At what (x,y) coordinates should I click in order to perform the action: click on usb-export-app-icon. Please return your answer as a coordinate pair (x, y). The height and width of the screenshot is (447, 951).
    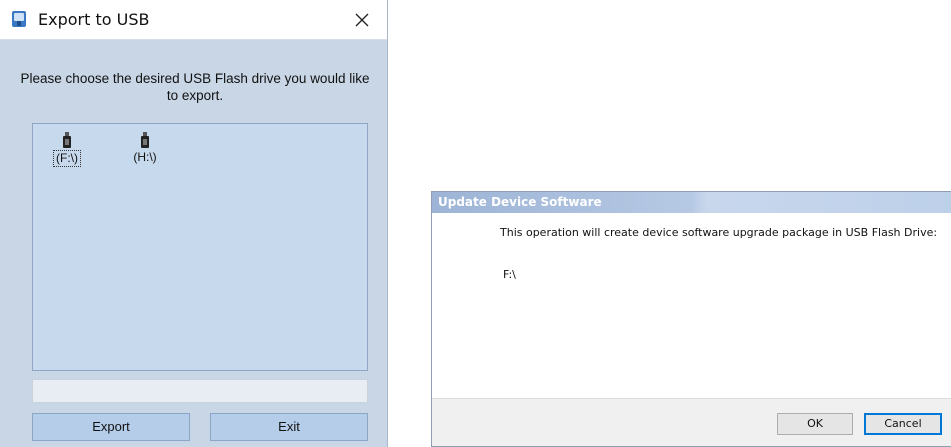
    Looking at the image, I should click on (19, 19).